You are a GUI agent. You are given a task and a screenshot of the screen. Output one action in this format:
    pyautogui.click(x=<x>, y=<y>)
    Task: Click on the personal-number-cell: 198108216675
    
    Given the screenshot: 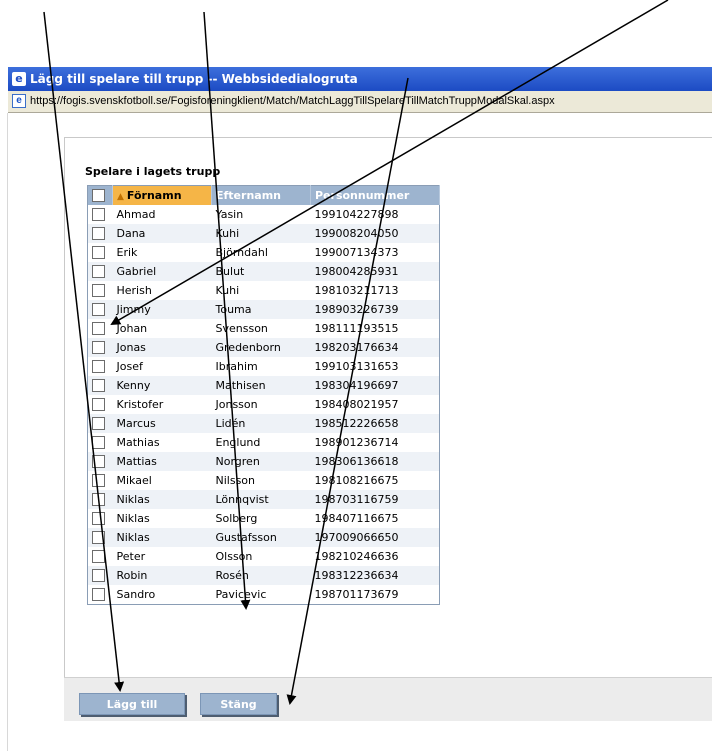 What is the action you would take?
    pyautogui.click(x=356, y=480)
    